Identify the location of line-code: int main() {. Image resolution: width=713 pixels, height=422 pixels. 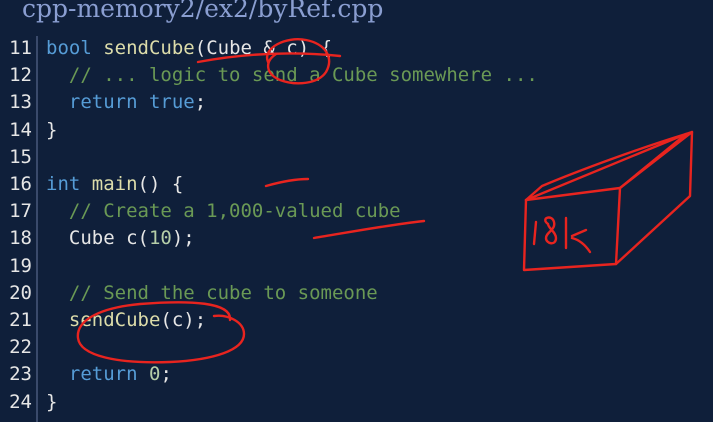
(114, 184).